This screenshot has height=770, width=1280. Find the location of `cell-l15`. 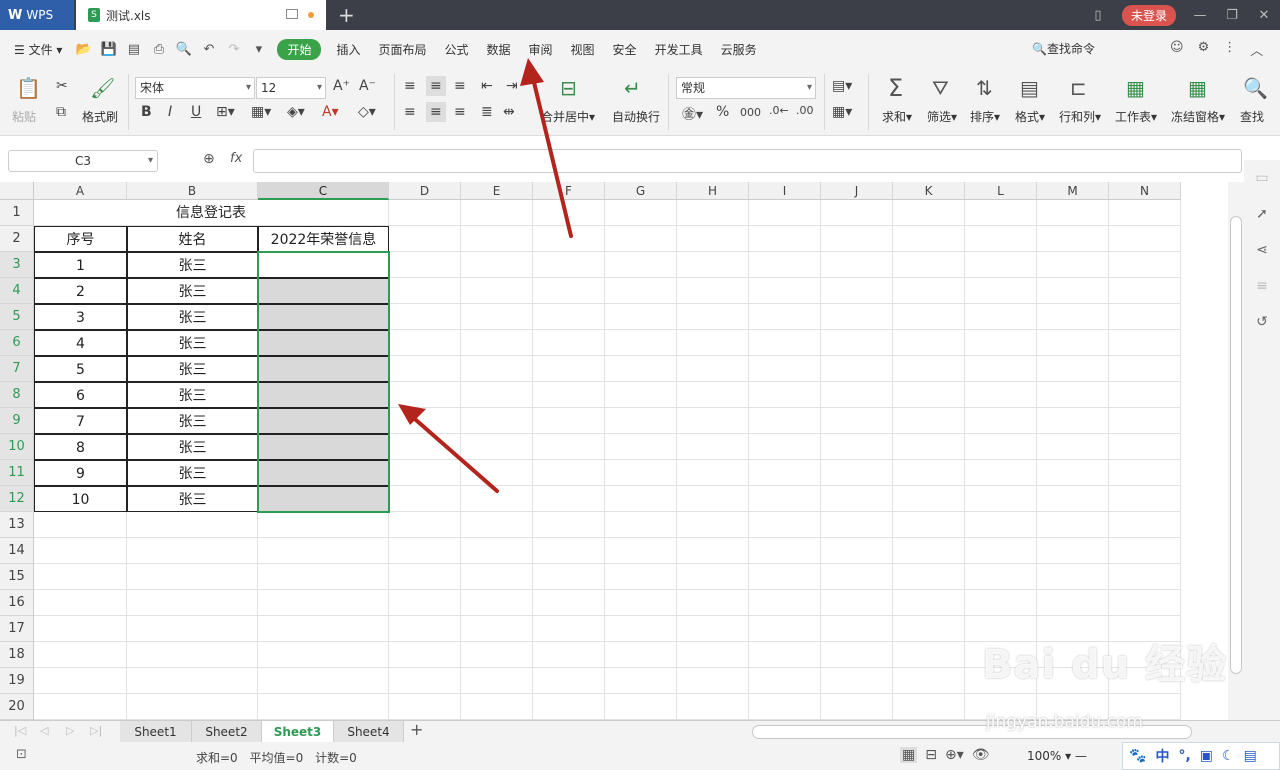

cell-l15 is located at coordinates (1001, 577).